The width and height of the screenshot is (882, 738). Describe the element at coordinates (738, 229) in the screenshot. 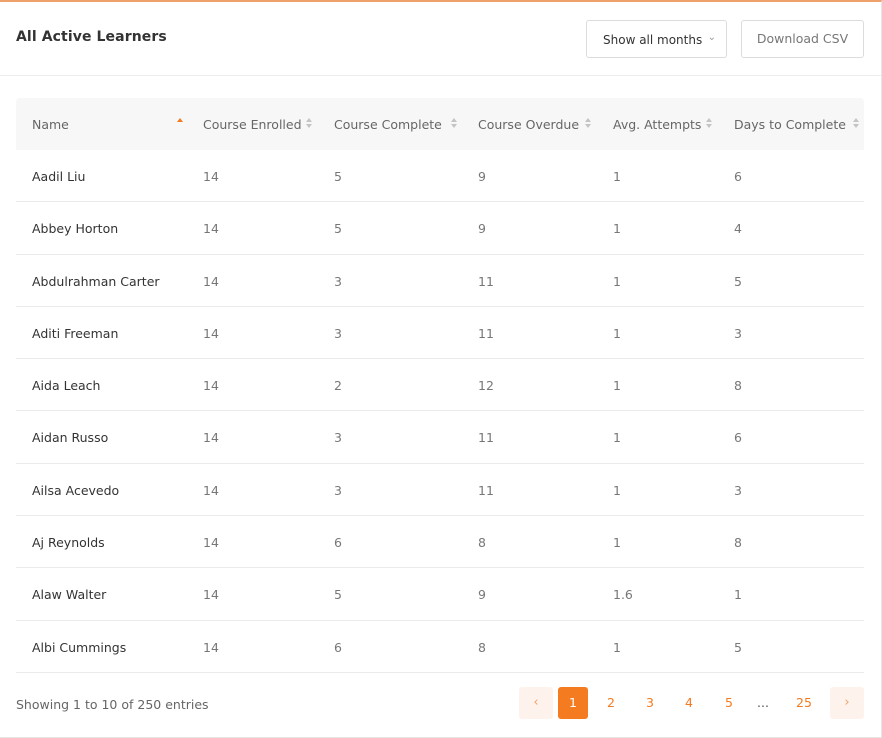

I see `cell-days-to-complete: 4` at that location.